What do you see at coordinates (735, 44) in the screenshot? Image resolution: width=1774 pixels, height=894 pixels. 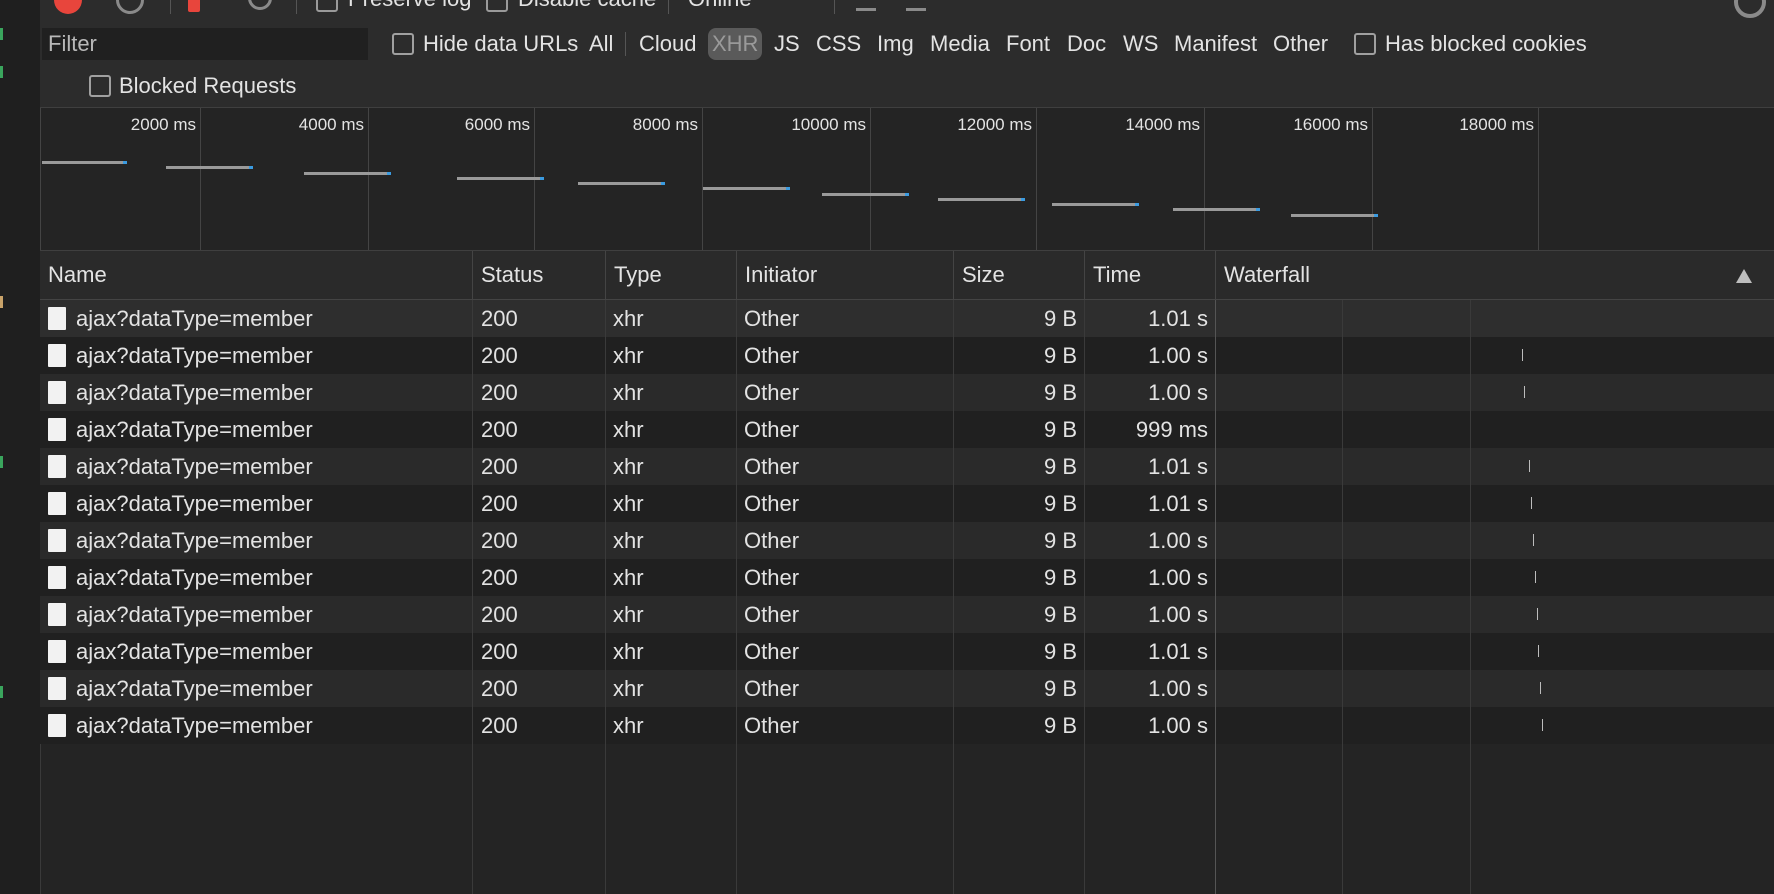 I see `filter-type-xhr: XHR` at bounding box center [735, 44].